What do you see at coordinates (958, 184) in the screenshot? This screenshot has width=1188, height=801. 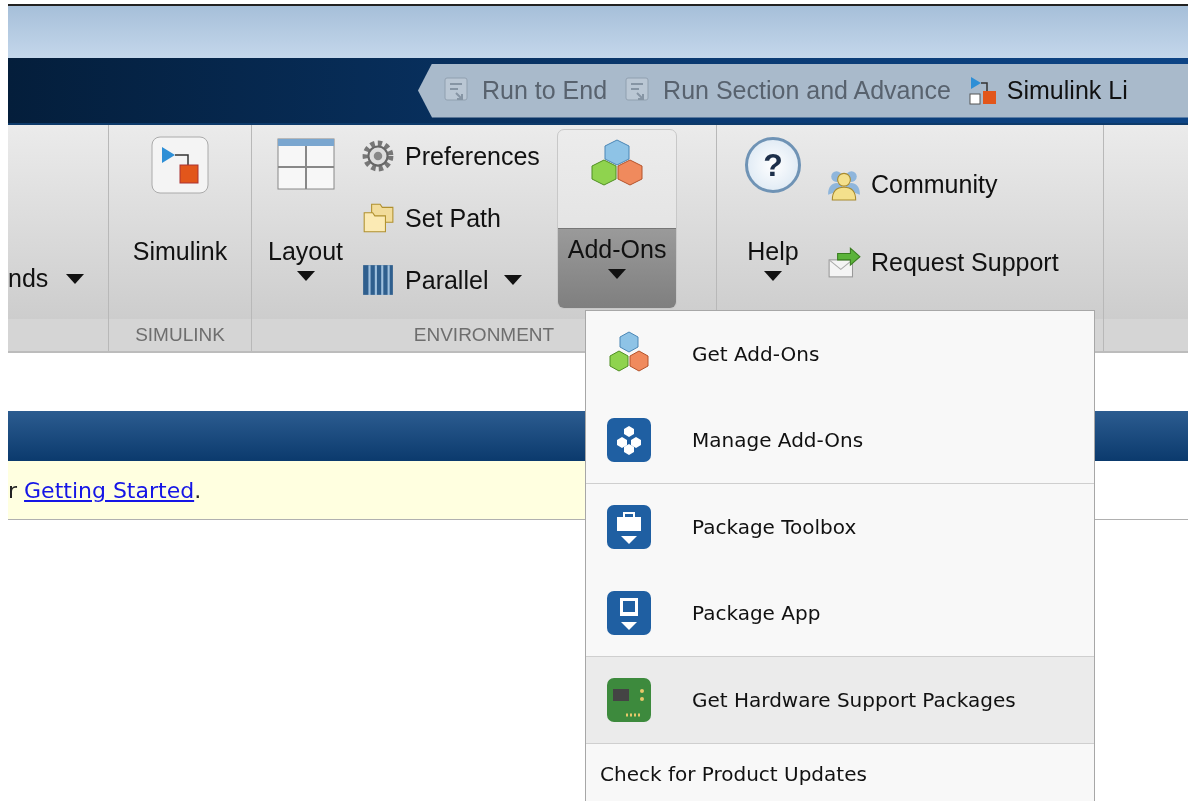 I see `toolbar-button: Community` at bounding box center [958, 184].